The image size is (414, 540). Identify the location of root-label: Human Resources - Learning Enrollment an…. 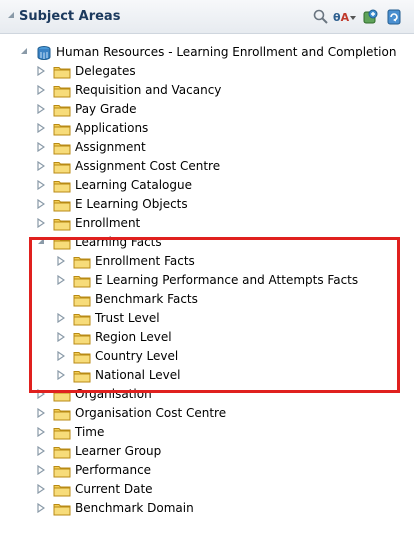
(226, 52).